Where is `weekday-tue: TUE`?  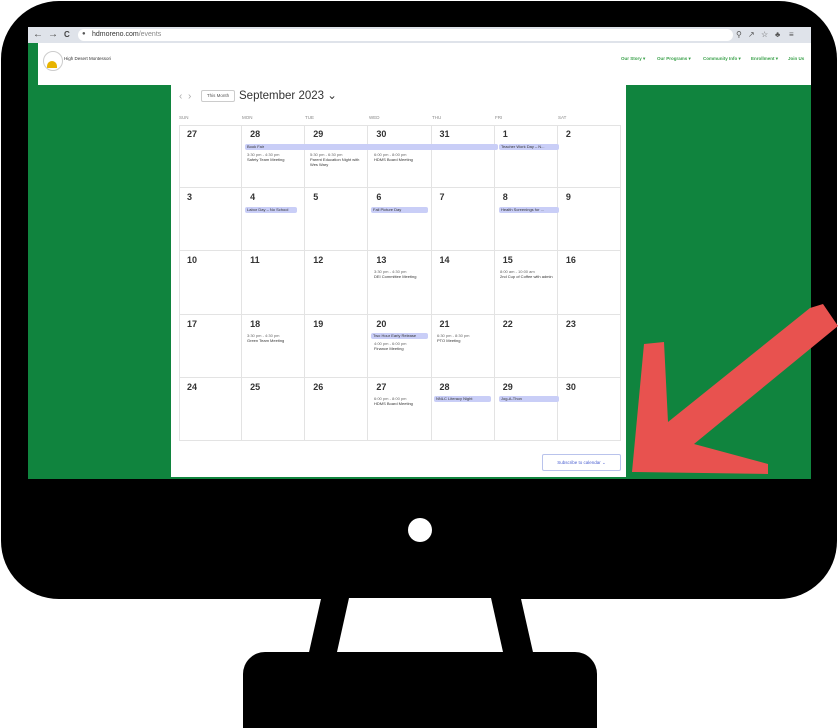
weekday-tue: TUE is located at coordinates (309, 117).